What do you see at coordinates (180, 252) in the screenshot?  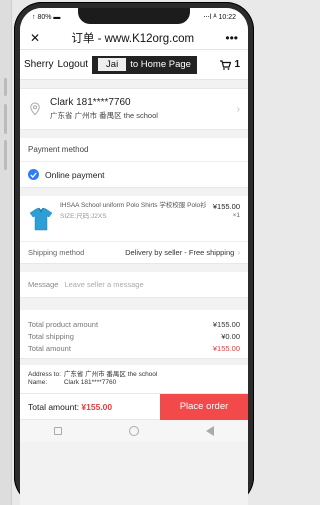 I see `shipping-value: Delivery by seller - Free shipping` at bounding box center [180, 252].